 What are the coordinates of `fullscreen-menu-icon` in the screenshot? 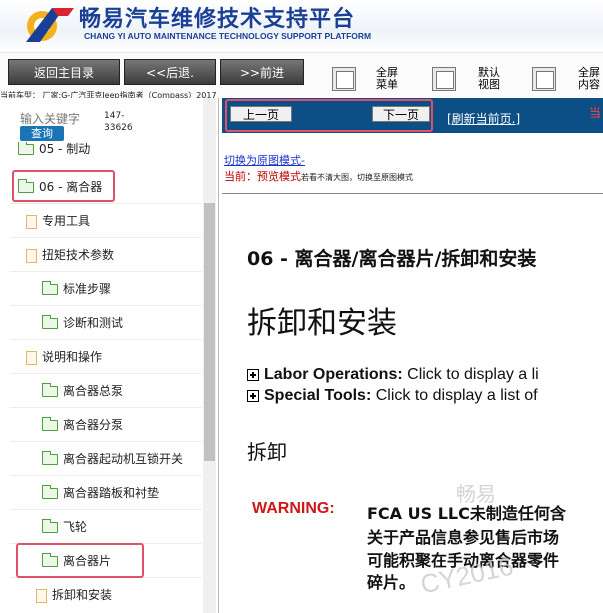 It's located at (344, 79).